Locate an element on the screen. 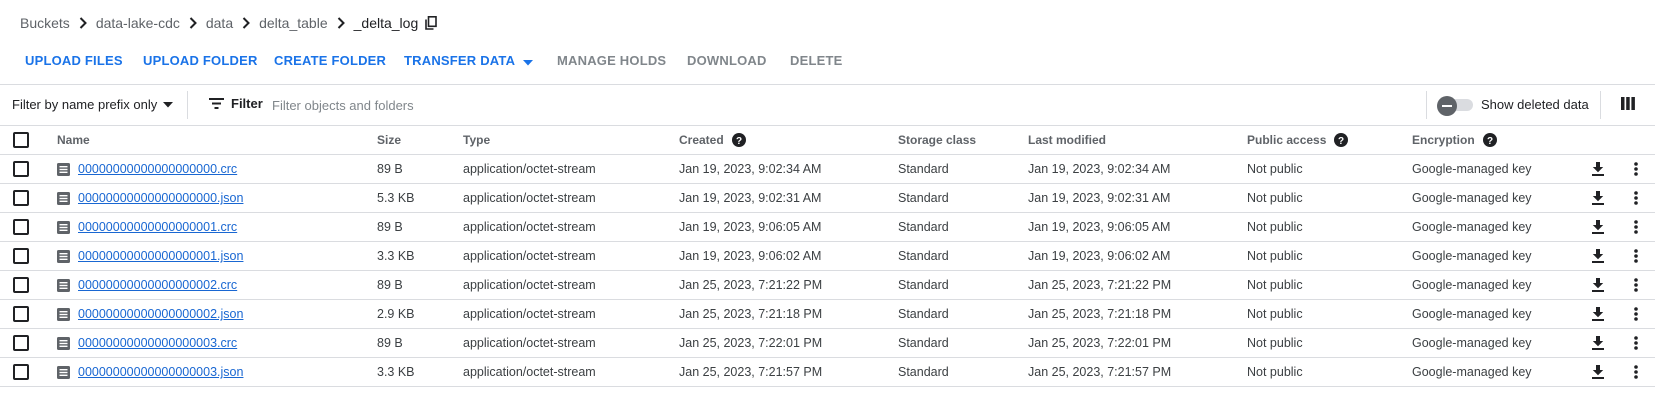  breadcrumb-delta-table: delta_table is located at coordinates (293, 23).